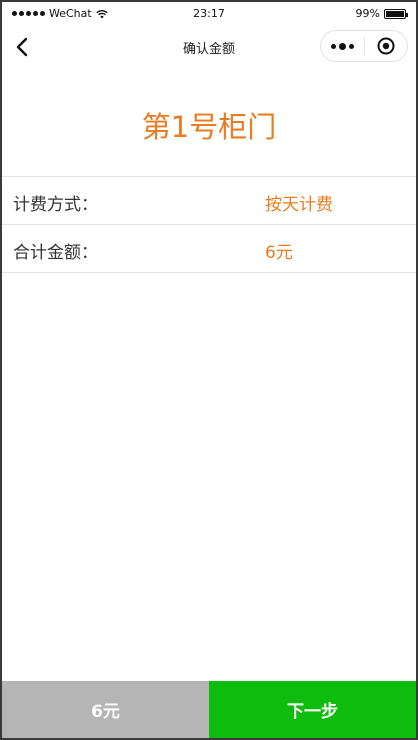 The image size is (418, 740). What do you see at coordinates (312, 709) in the screenshot?
I see `next-step-button: 下一步` at bounding box center [312, 709].